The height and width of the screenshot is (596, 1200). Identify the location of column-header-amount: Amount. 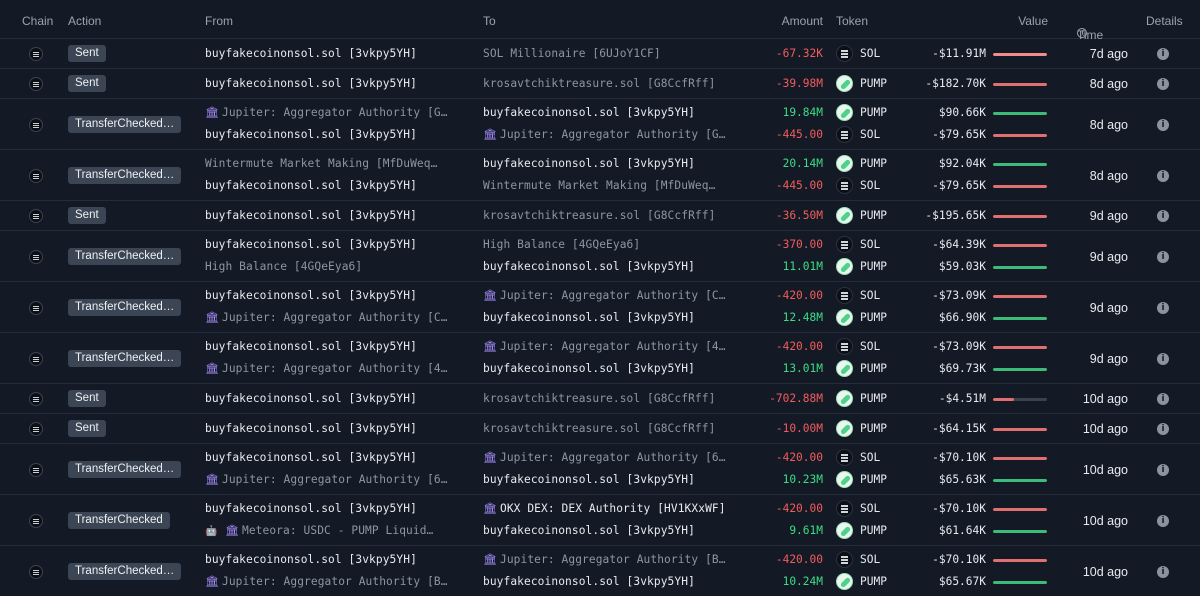
(782, 21).